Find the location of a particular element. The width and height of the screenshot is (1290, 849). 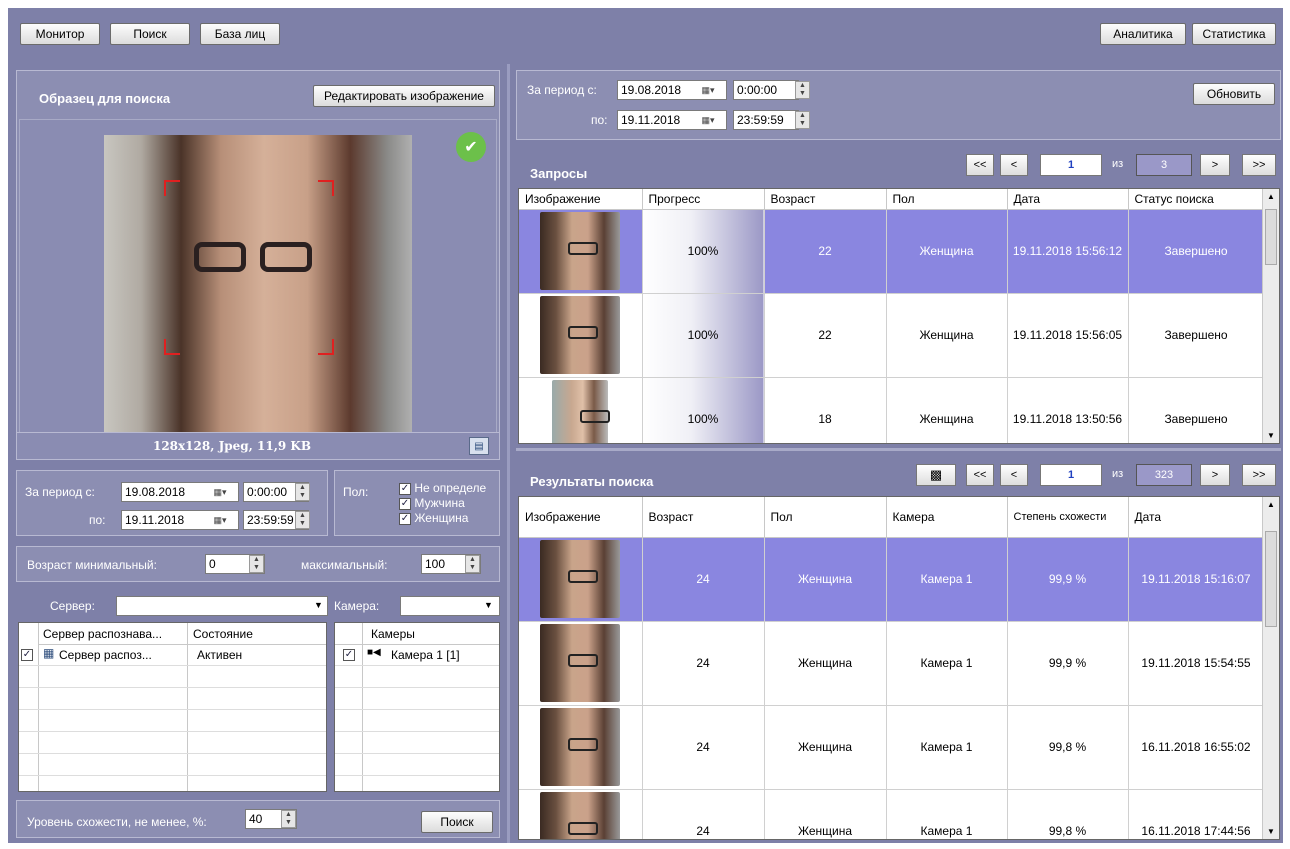

from-time-input: 0:00:00 is located at coordinates (766, 90).